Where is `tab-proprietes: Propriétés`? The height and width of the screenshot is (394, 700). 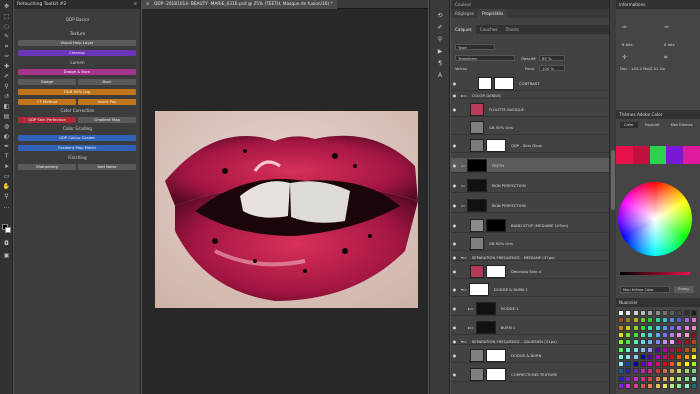 tab-proprietes: Propriétés is located at coordinates (493, 13).